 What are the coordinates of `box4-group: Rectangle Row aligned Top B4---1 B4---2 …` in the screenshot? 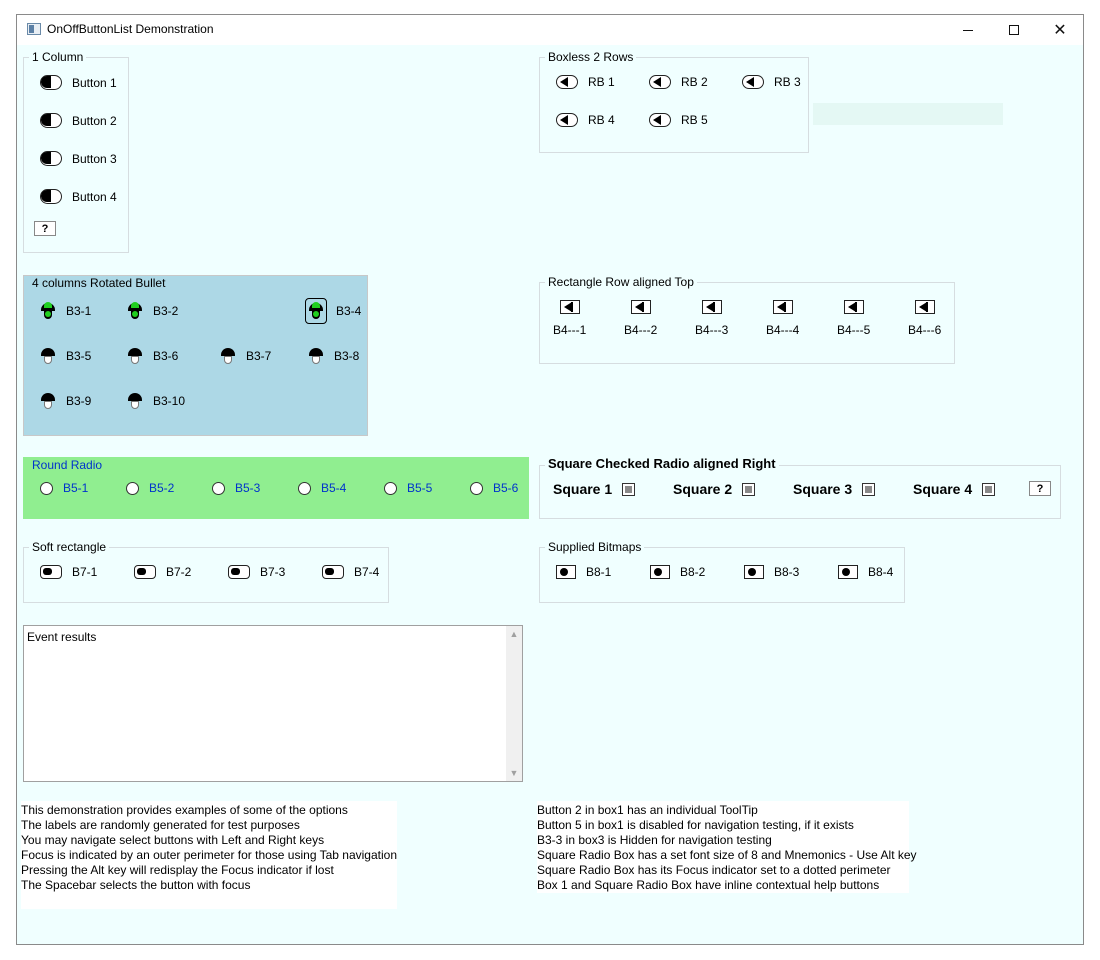 It's located at (747, 319).